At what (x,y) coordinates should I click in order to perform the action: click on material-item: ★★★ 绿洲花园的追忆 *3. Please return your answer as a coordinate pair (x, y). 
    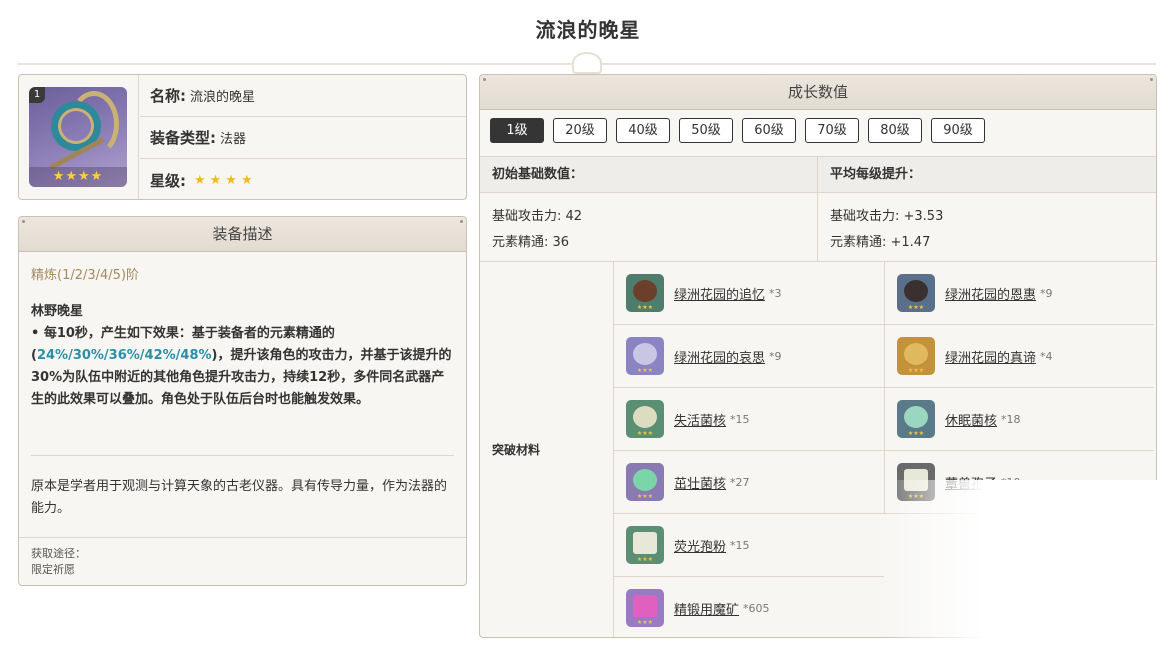
    Looking at the image, I should click on (749, 293).